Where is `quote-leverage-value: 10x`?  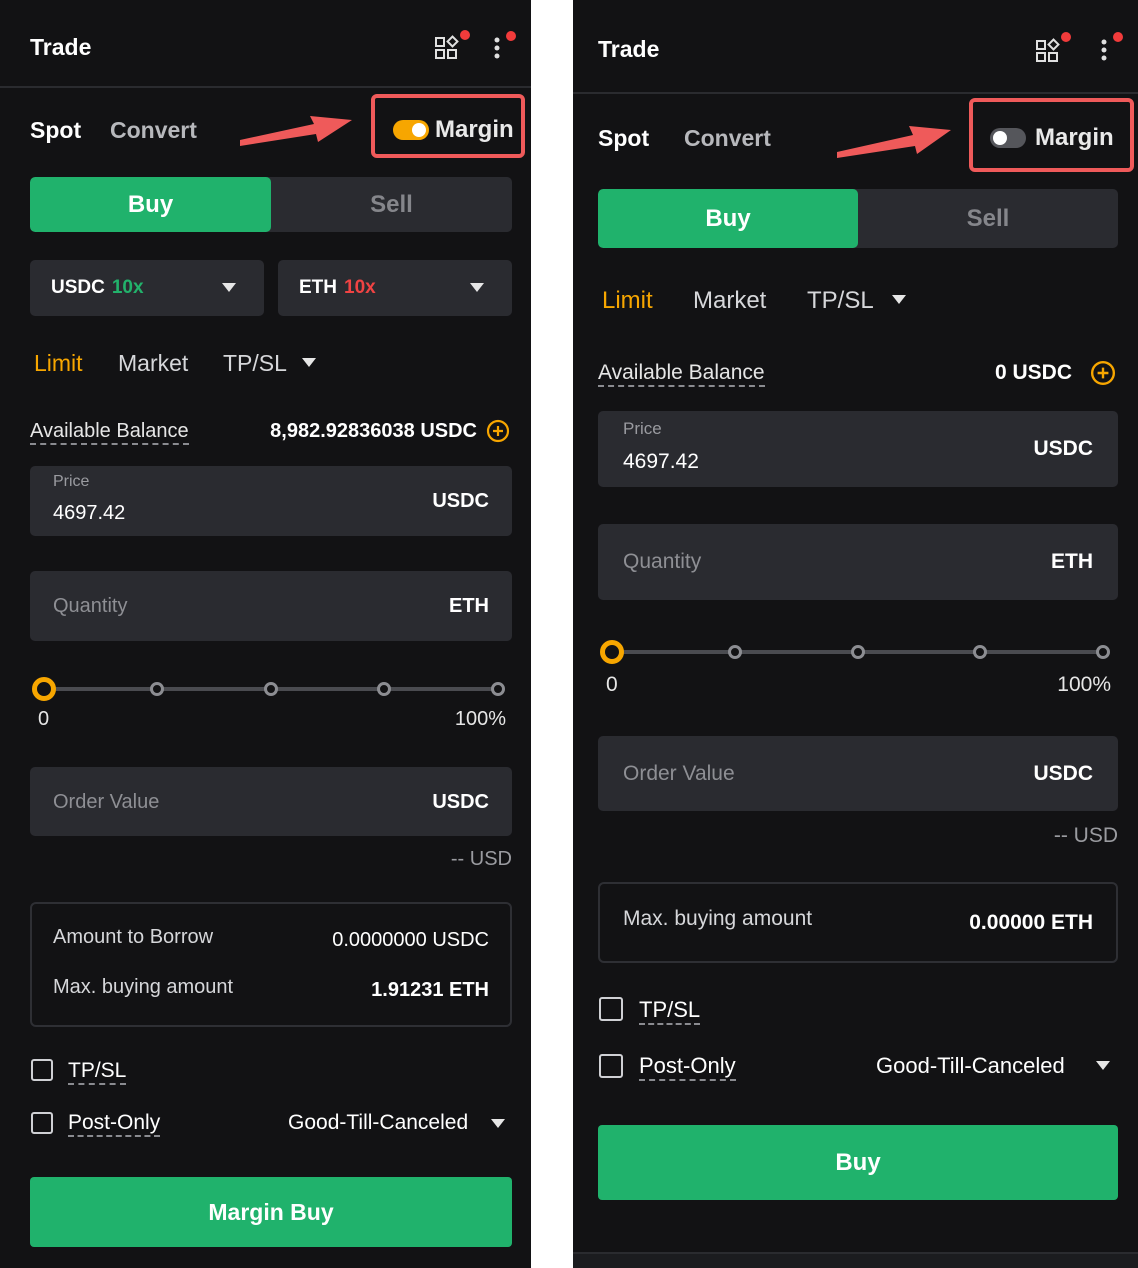 quote-leverage-value: 10x is located at coordinates (127, 287).